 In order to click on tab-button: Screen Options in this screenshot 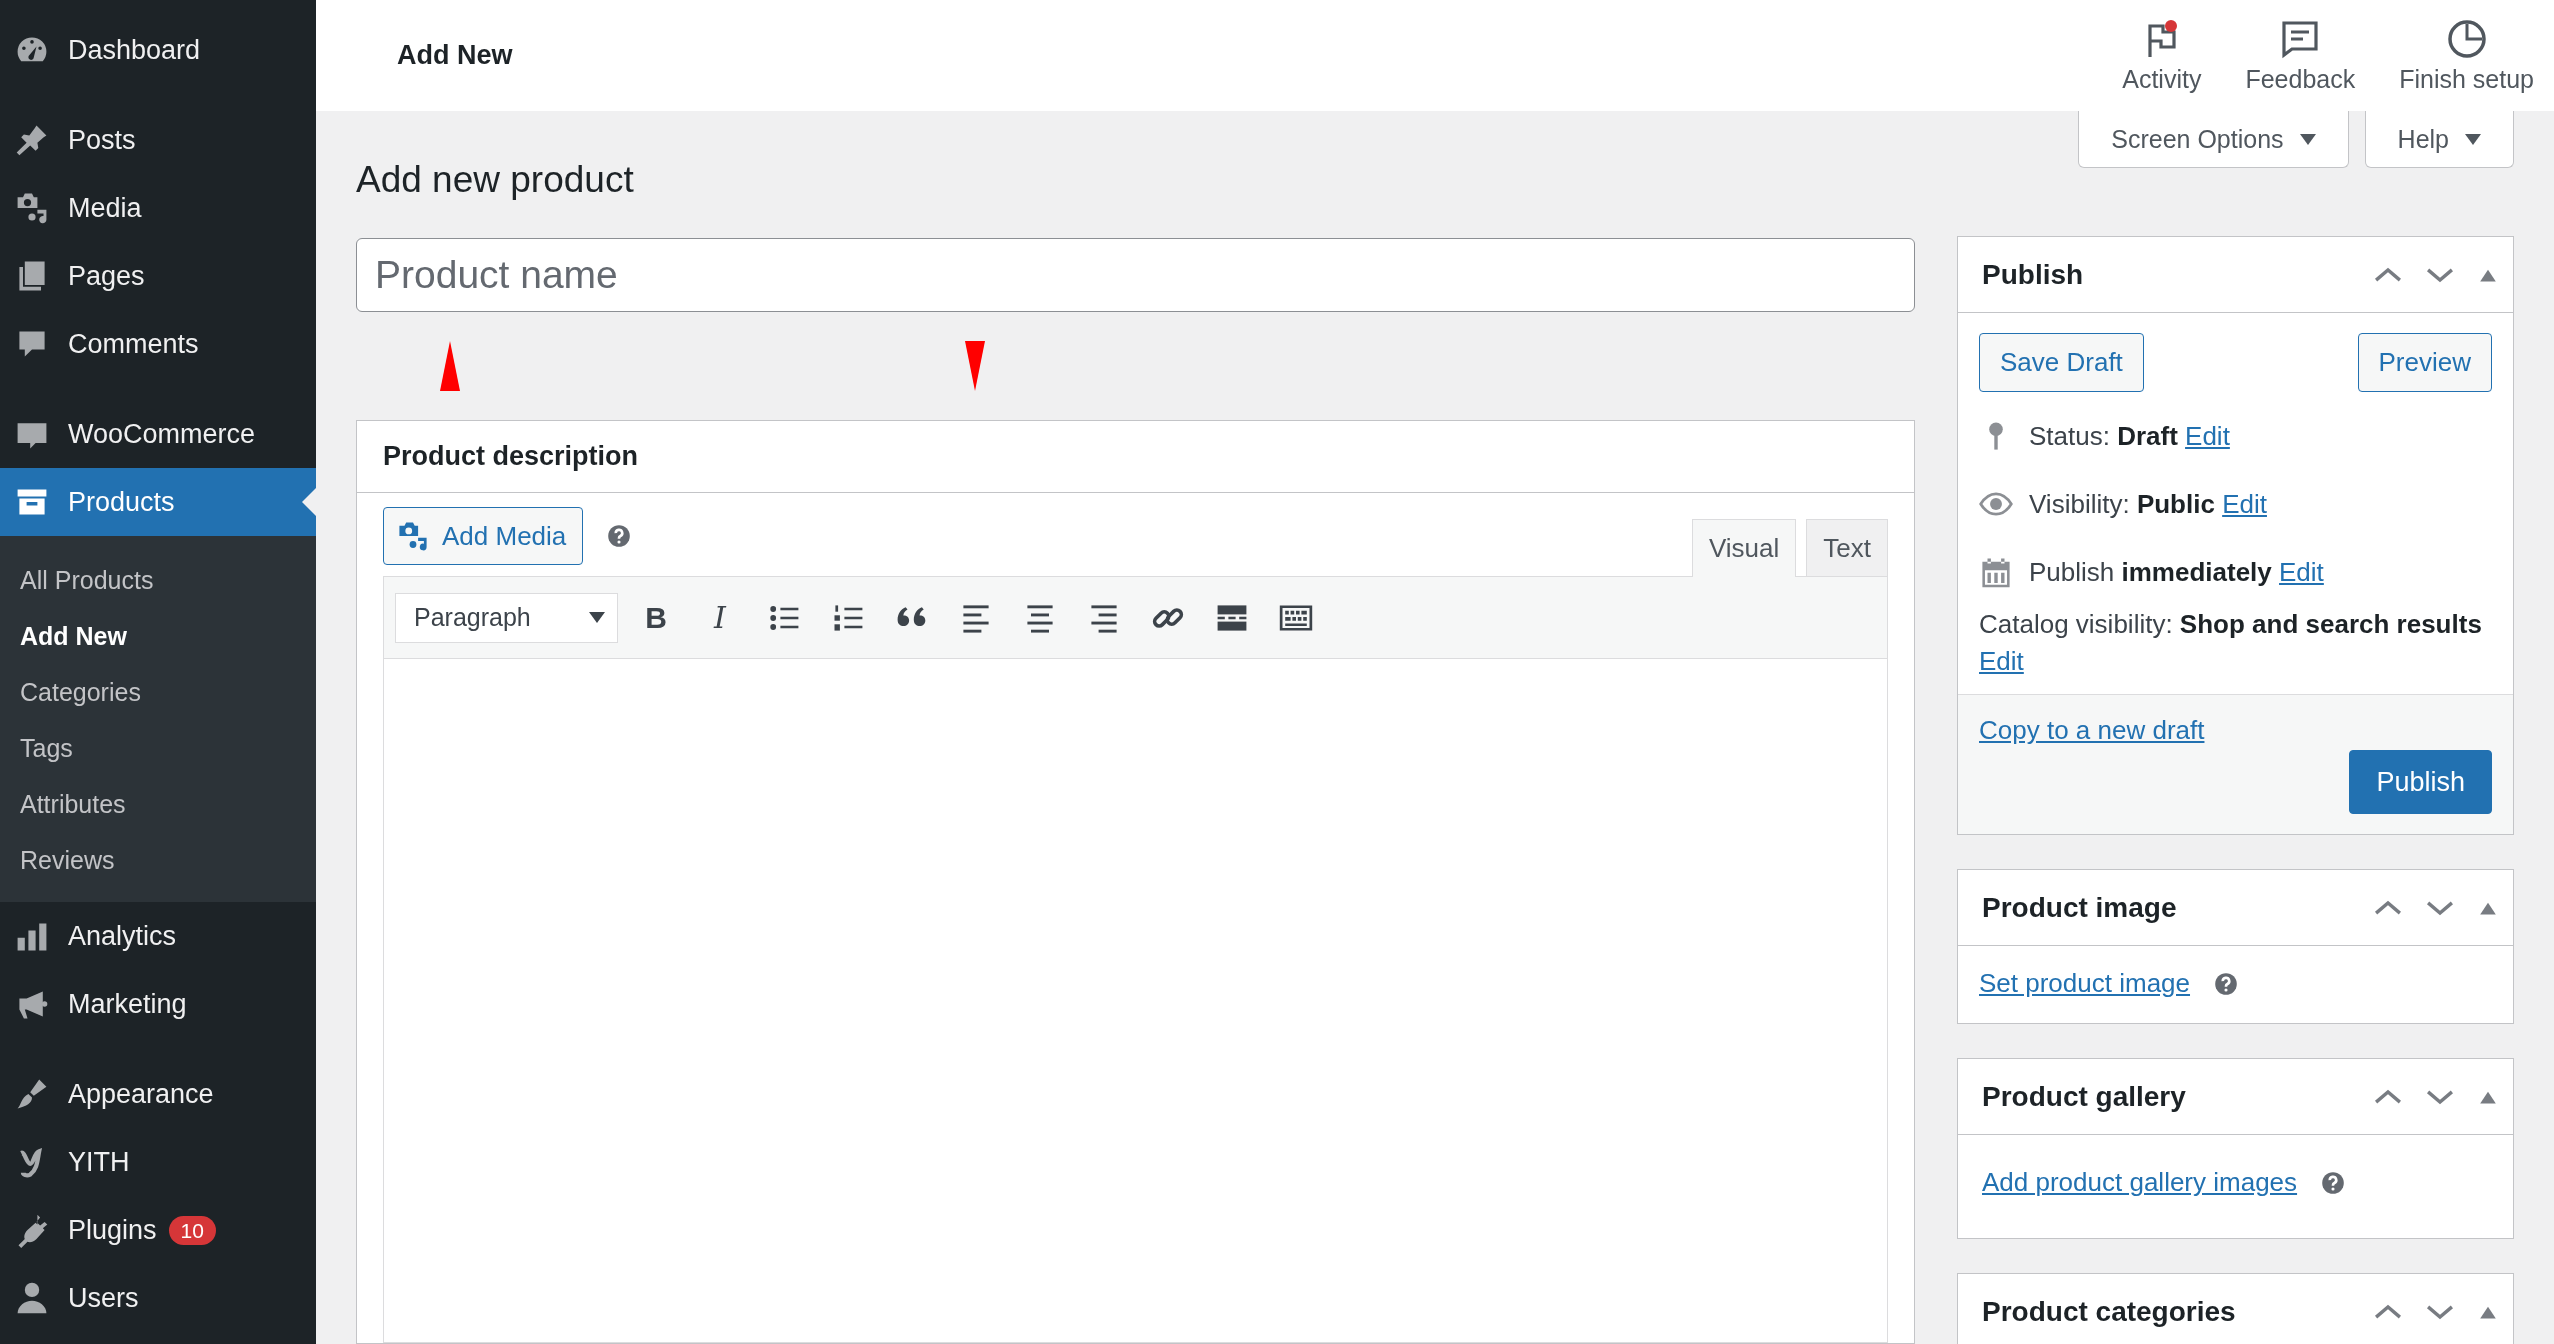, I will do `click(2213, 139)`.